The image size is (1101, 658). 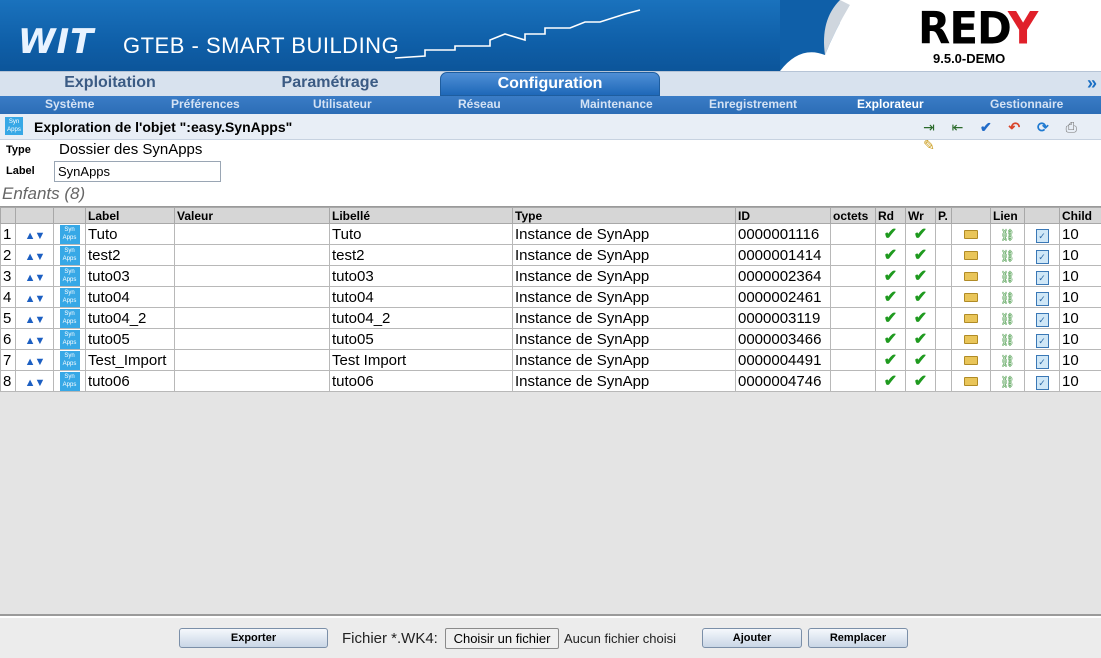 I want to click on row-label: tuto06, so click(x=130, y=381).